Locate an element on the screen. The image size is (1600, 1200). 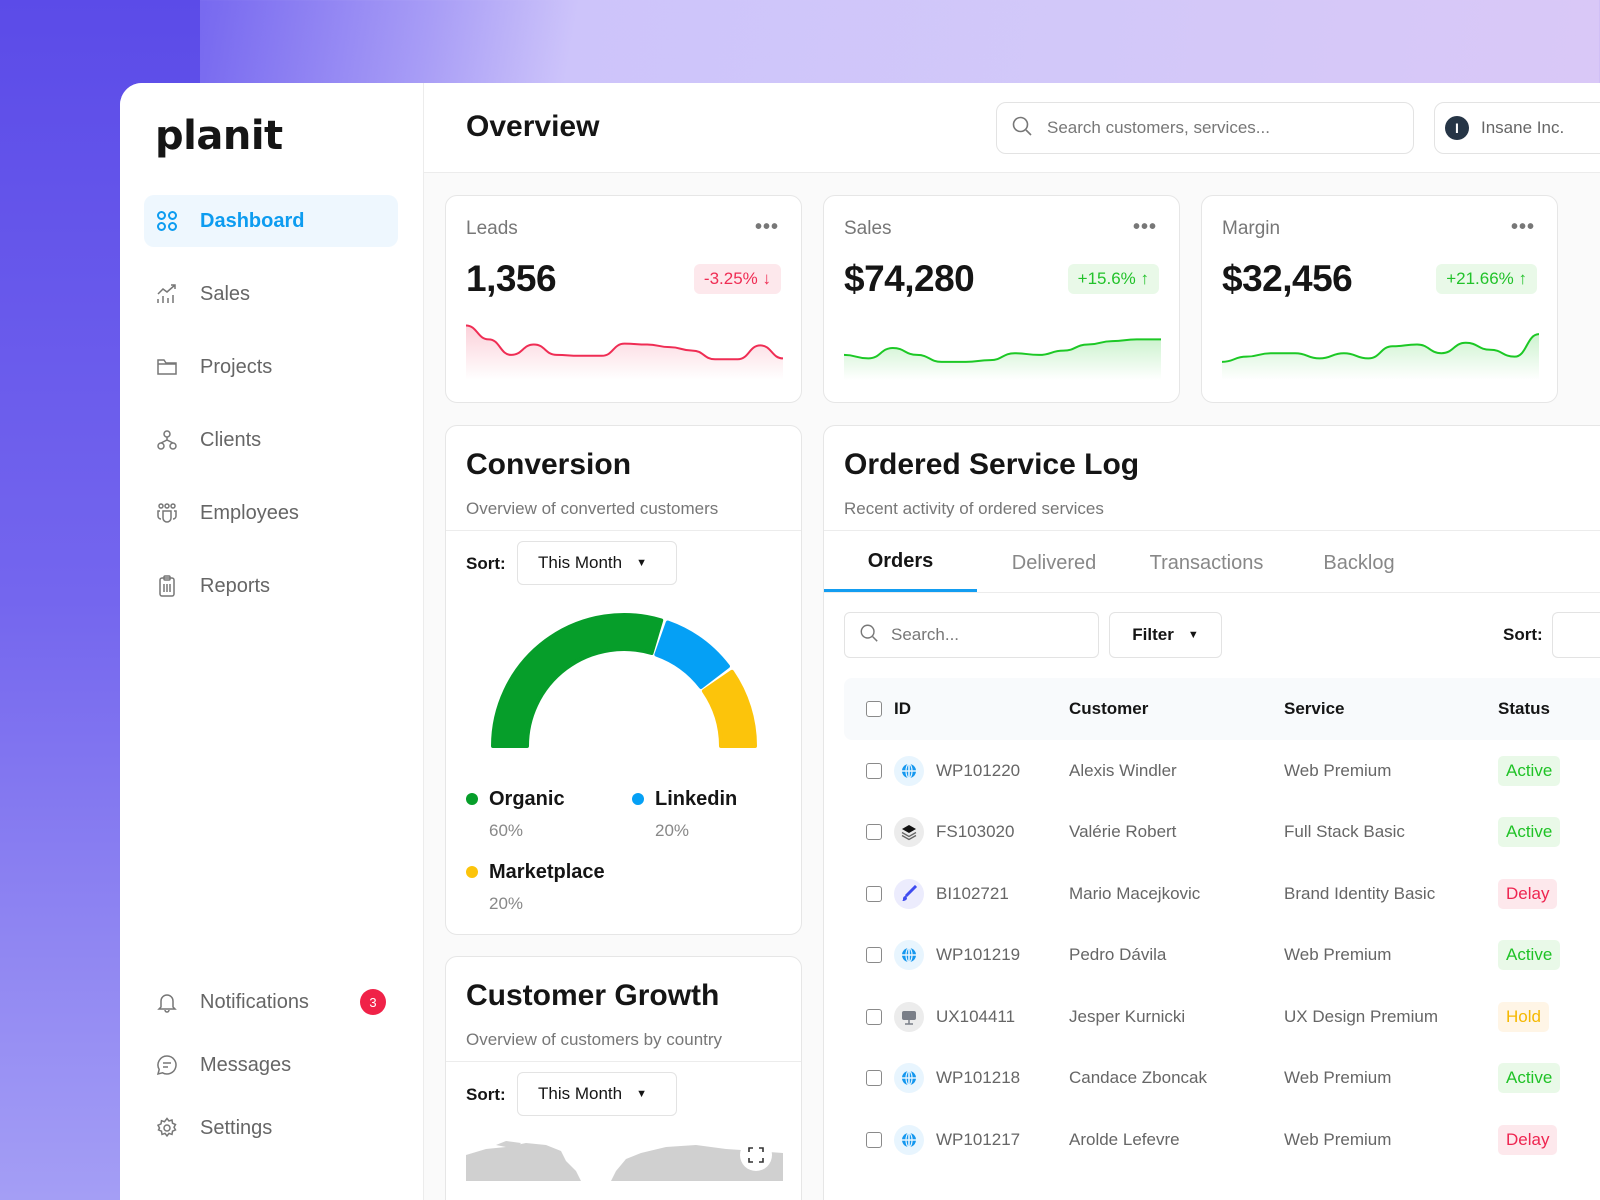
gauge-segment-organic is located at coordinates (577, 680).